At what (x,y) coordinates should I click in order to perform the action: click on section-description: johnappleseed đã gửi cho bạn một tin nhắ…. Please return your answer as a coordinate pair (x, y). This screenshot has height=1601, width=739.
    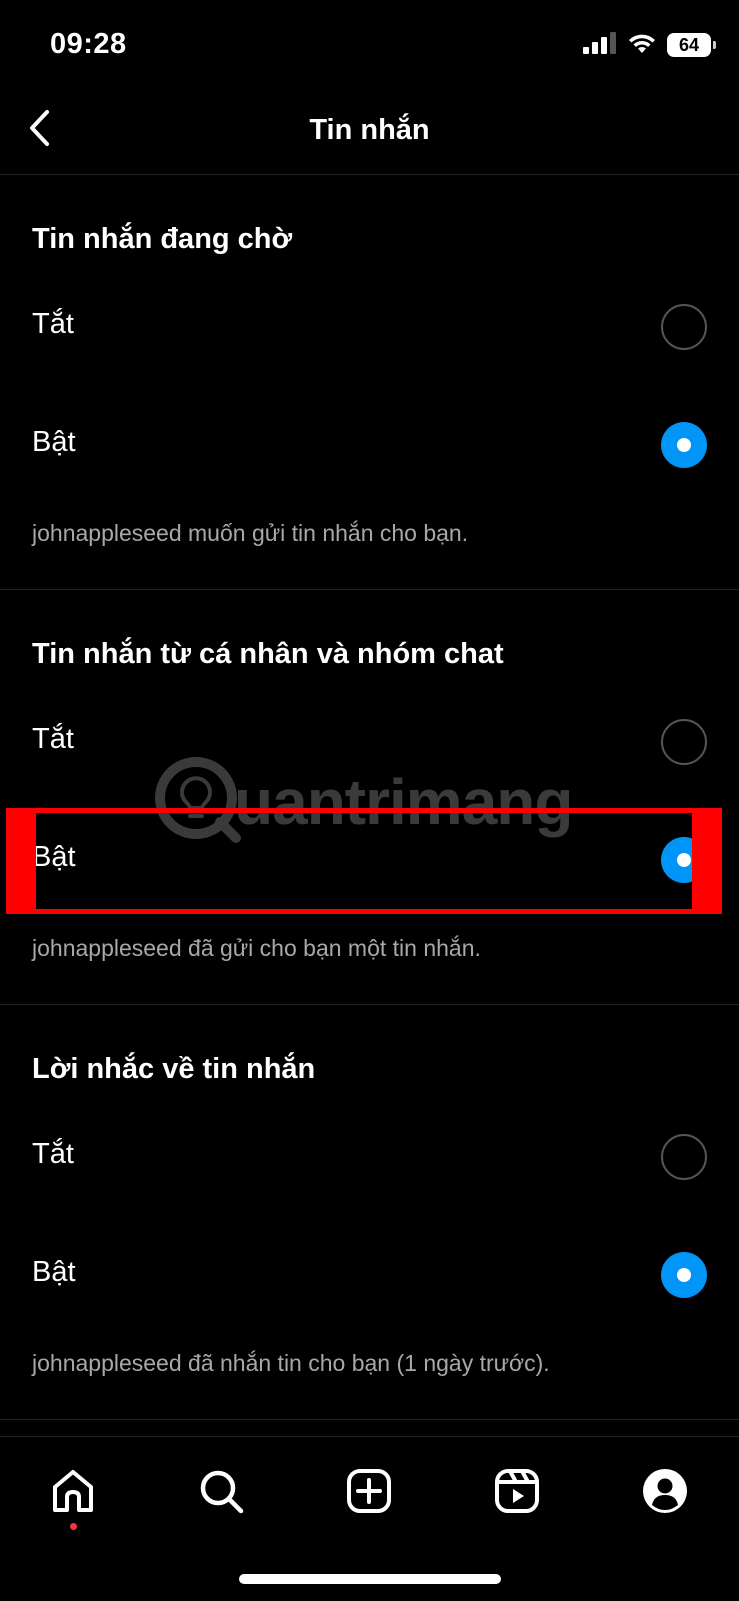
    Looking at the image, I should click on (256, 948).